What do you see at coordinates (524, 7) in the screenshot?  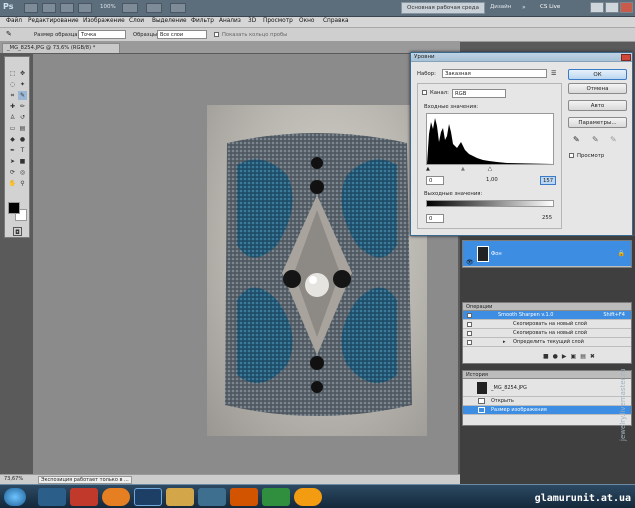 I see `expand-icon: »` at bounding box center [524, 7].